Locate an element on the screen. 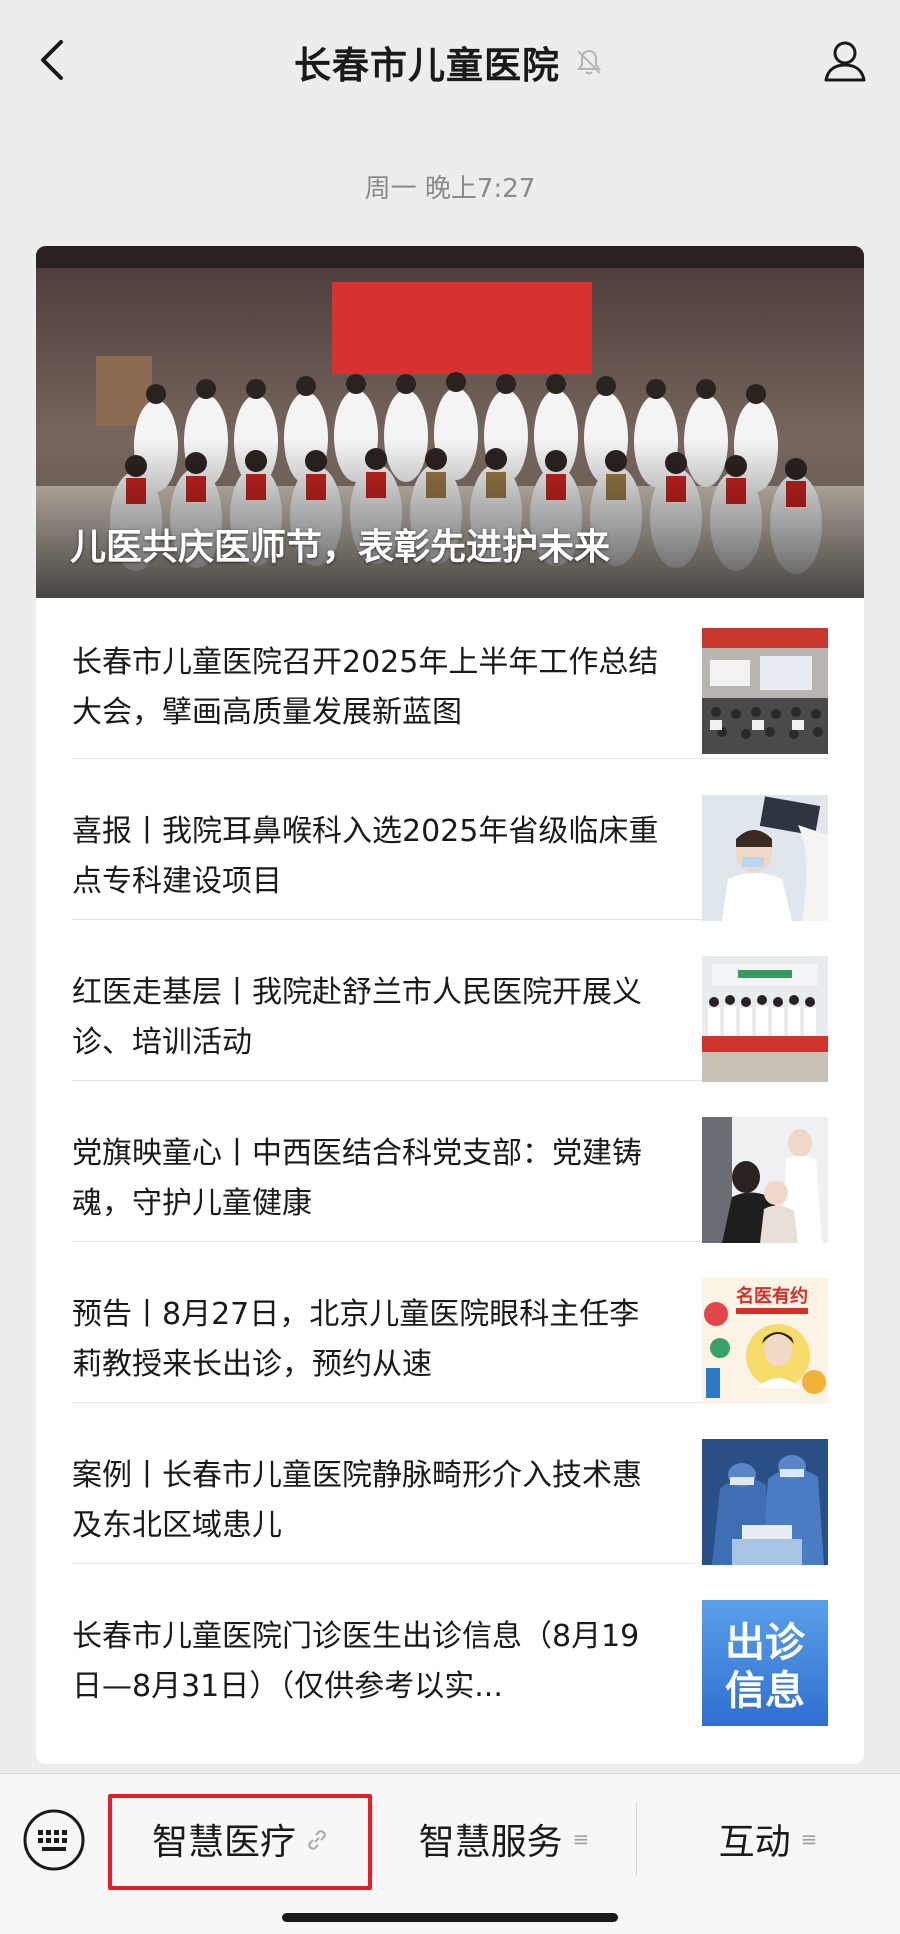  menu-label: 智慧服务 is located at coordinates (490, 1842).